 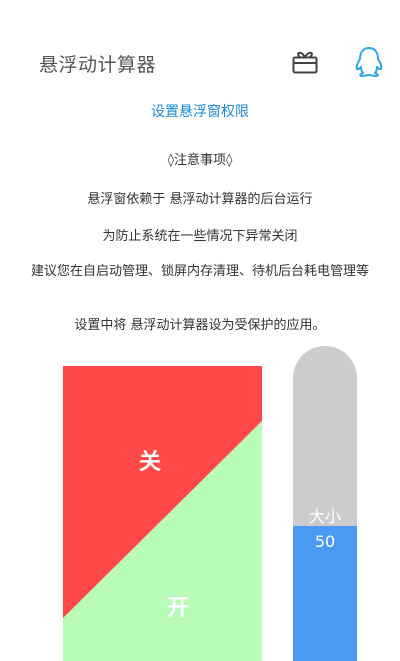 What do you see at coordinates (369, 62) in the screenshot?
I see `qq-penguin-icon` at bounding box center [369, 62].